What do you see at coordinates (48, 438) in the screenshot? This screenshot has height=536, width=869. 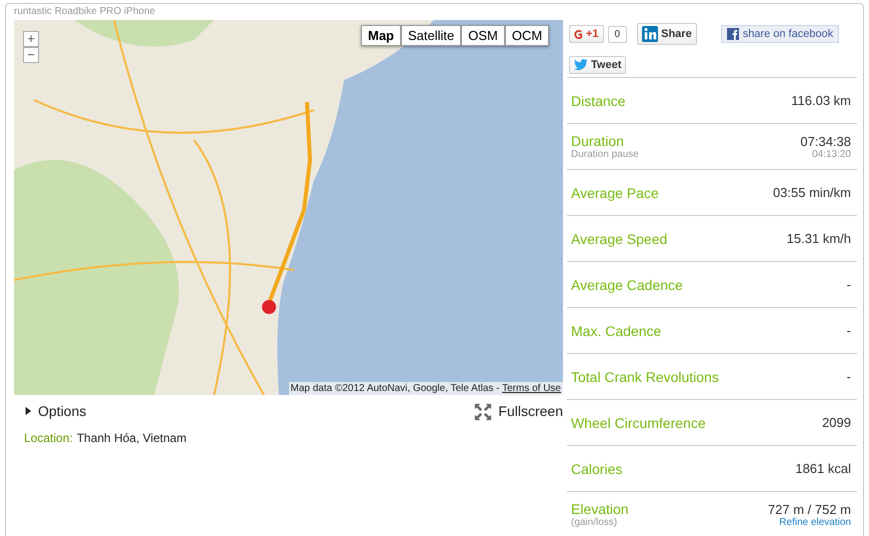 I see `location-label: Location:` at bounding box center [48, 438].